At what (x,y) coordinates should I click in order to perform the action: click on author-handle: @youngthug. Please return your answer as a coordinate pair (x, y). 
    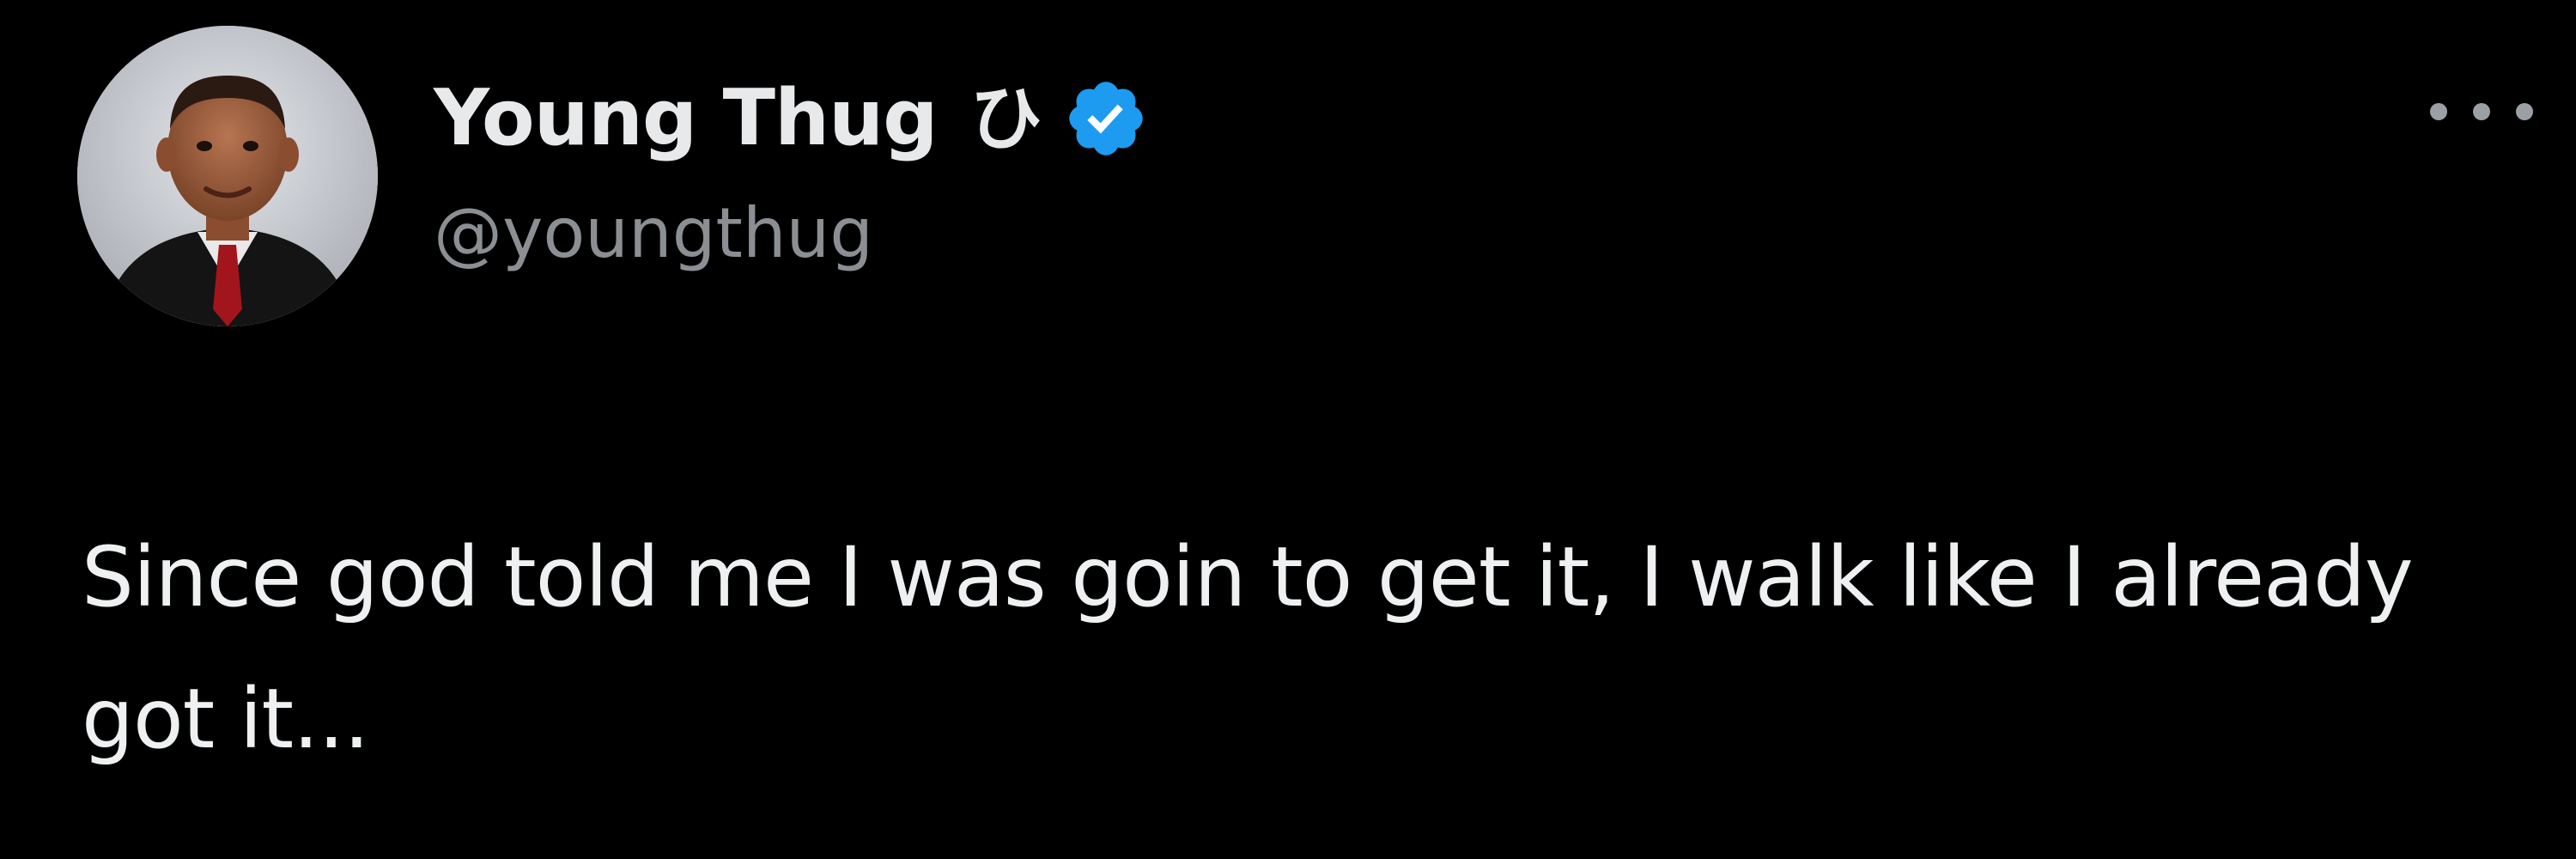
    Looking at the image, I should click on (653, 234).